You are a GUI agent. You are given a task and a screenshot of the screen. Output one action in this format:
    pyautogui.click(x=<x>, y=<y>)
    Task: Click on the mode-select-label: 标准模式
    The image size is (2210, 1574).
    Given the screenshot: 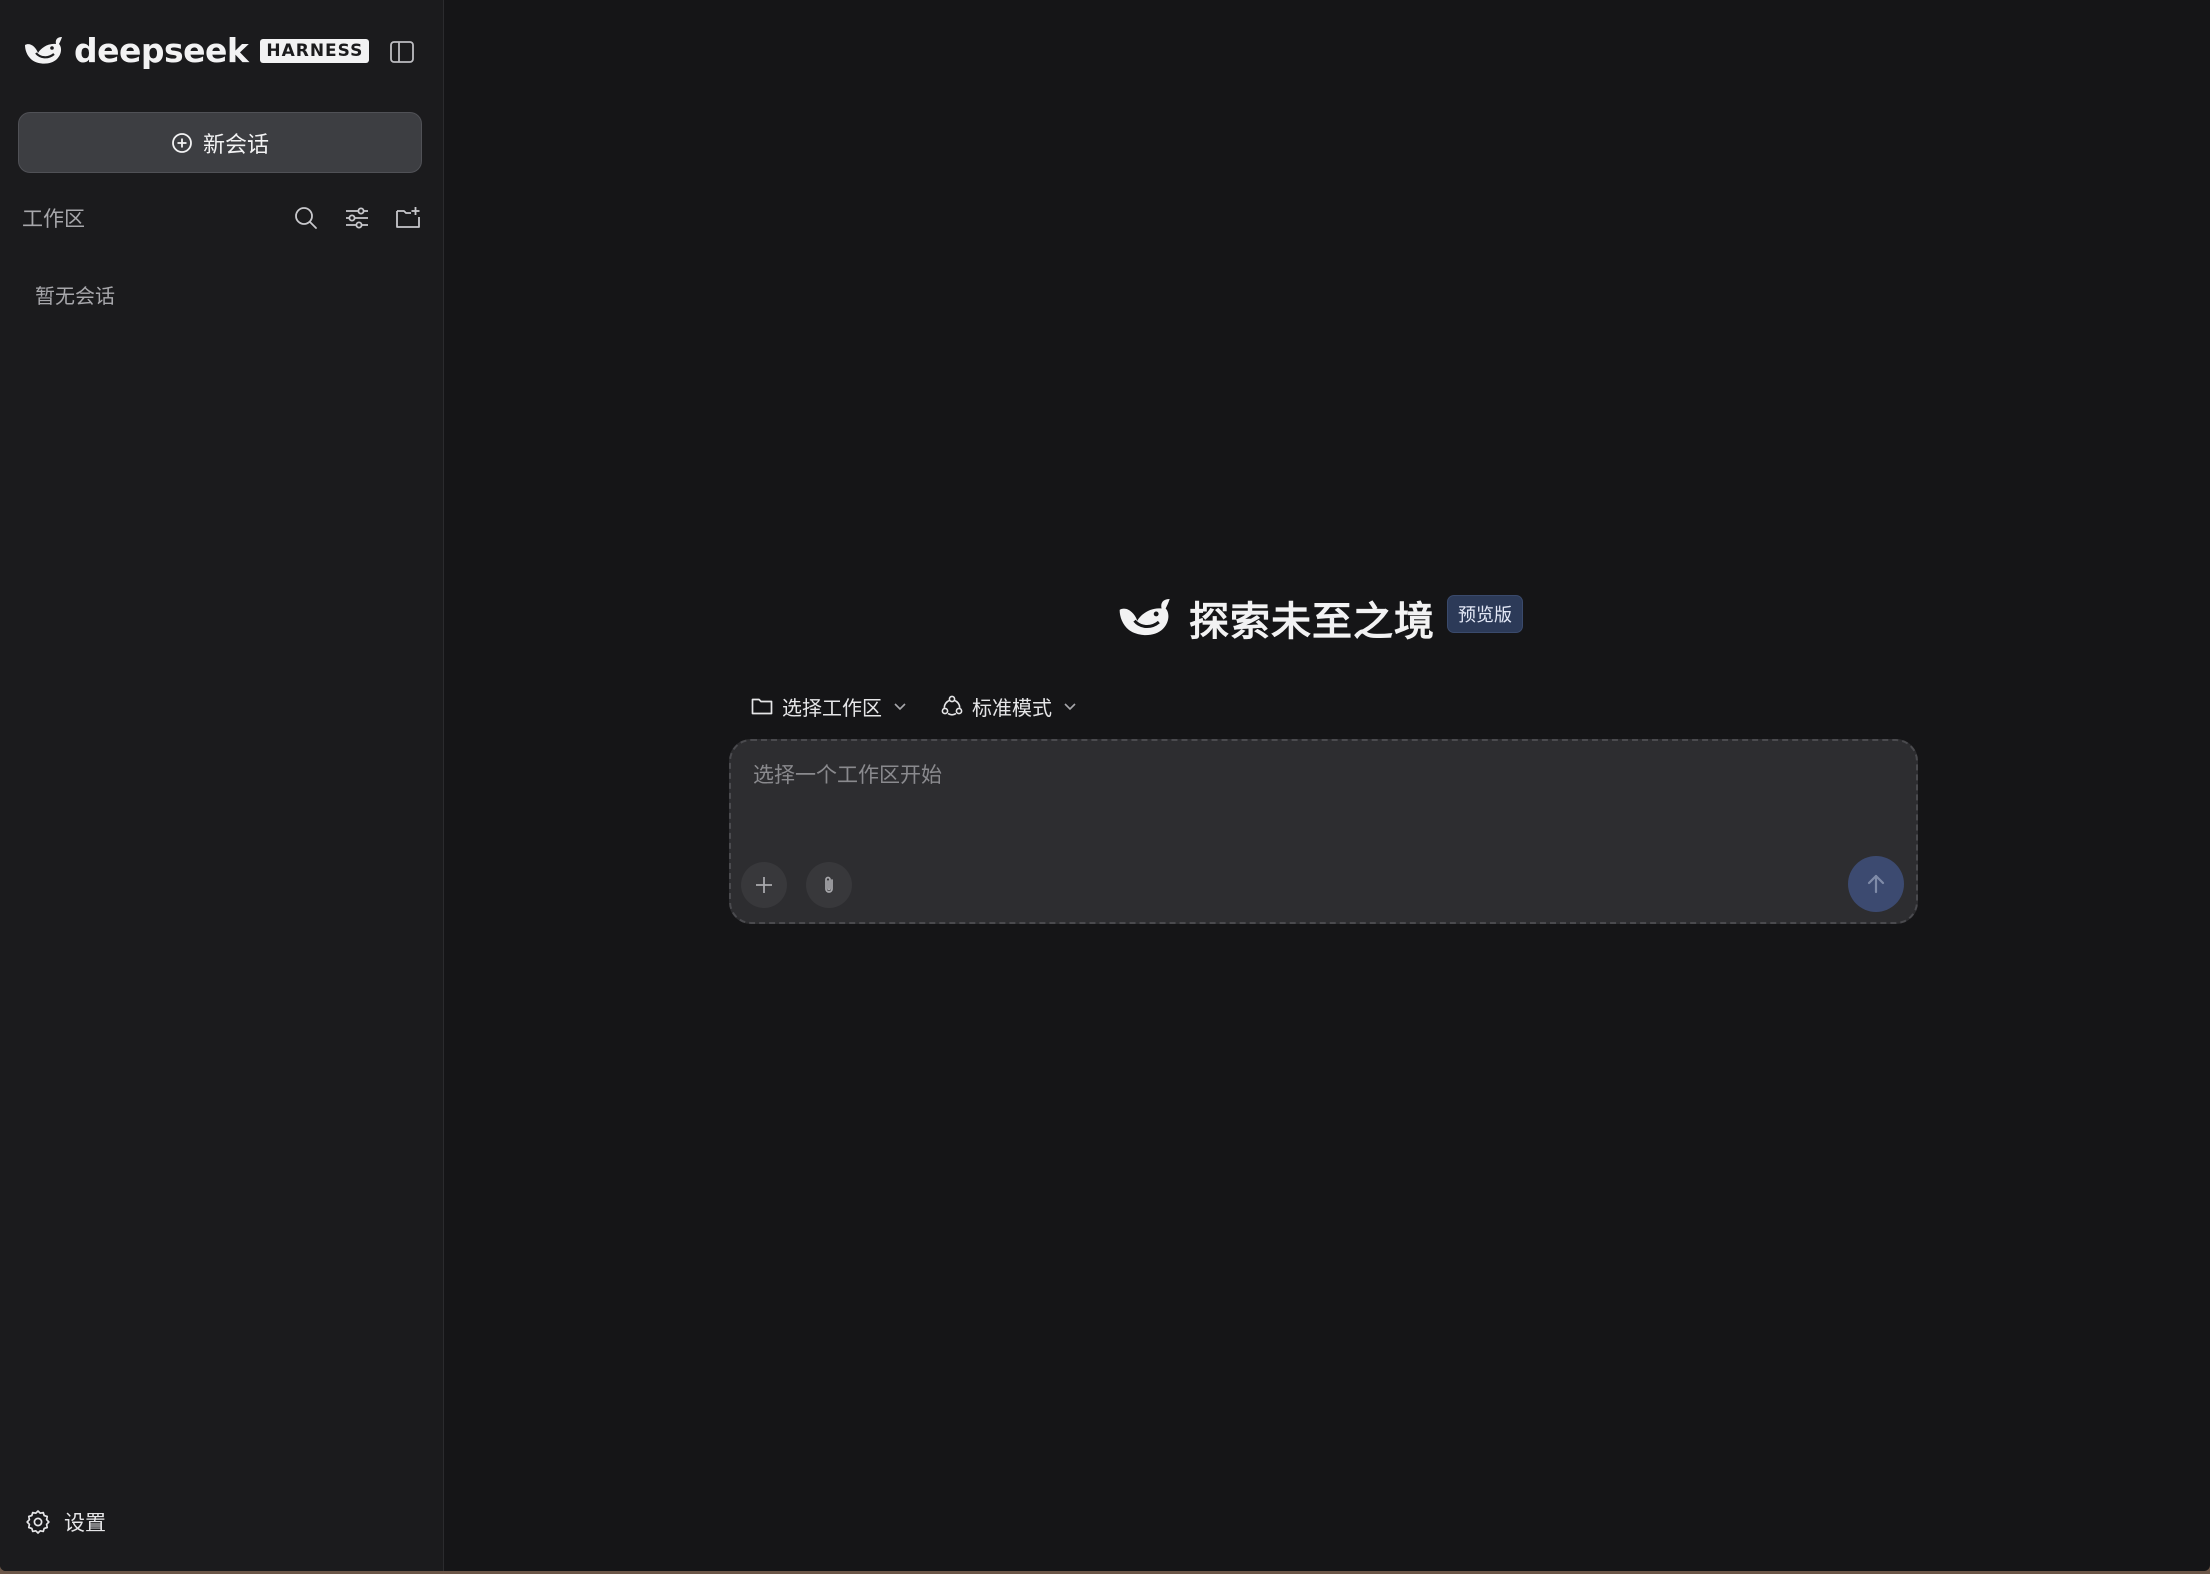 What is the action you would take?
    pyautogui.click(x=1012, y=707)
    